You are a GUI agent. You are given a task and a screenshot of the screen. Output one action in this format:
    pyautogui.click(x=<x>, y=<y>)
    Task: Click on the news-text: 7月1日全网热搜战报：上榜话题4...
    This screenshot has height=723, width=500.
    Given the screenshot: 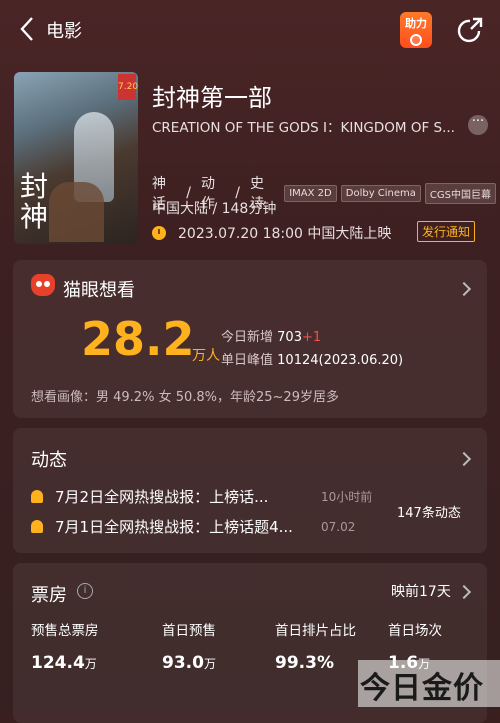 What is the action you would take?
    pyautogui.click(x=174, y=527)
    